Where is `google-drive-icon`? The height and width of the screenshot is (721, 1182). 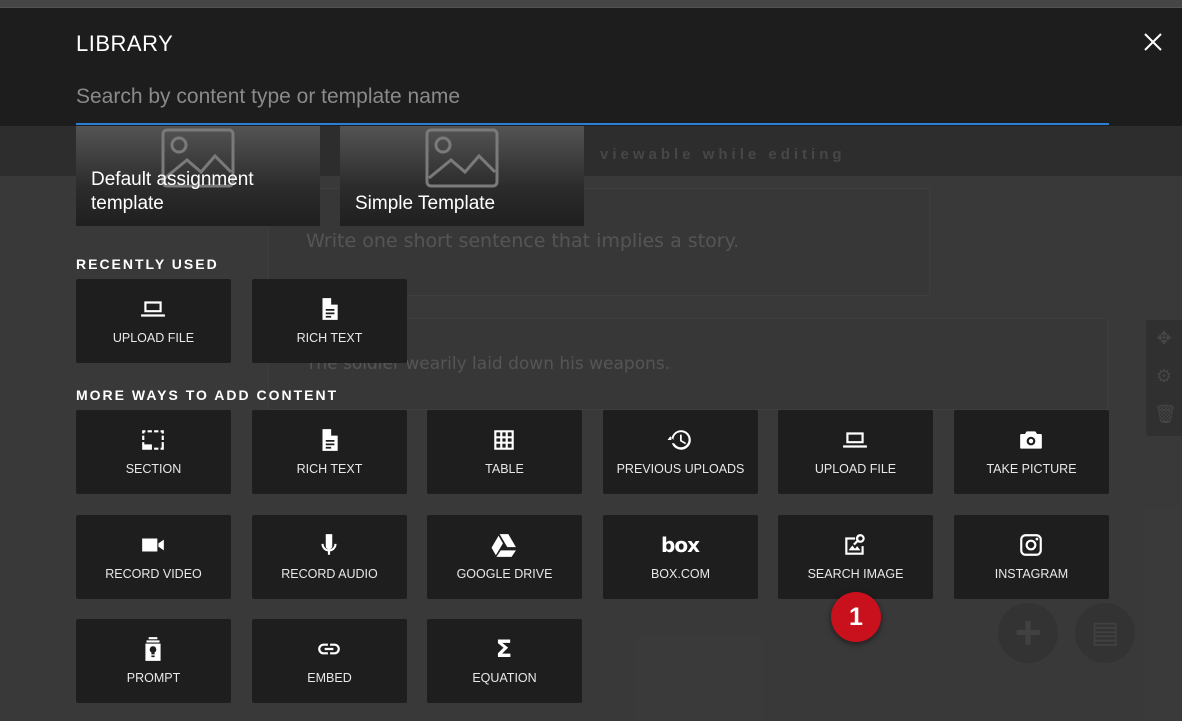
google-drive-icon is located at coordinates (504, 545).